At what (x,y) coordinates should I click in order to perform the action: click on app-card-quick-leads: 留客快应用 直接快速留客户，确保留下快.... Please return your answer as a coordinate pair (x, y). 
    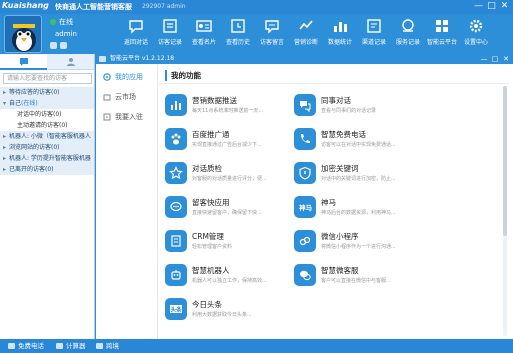
    Looking at the image, I should click on (225, 207).